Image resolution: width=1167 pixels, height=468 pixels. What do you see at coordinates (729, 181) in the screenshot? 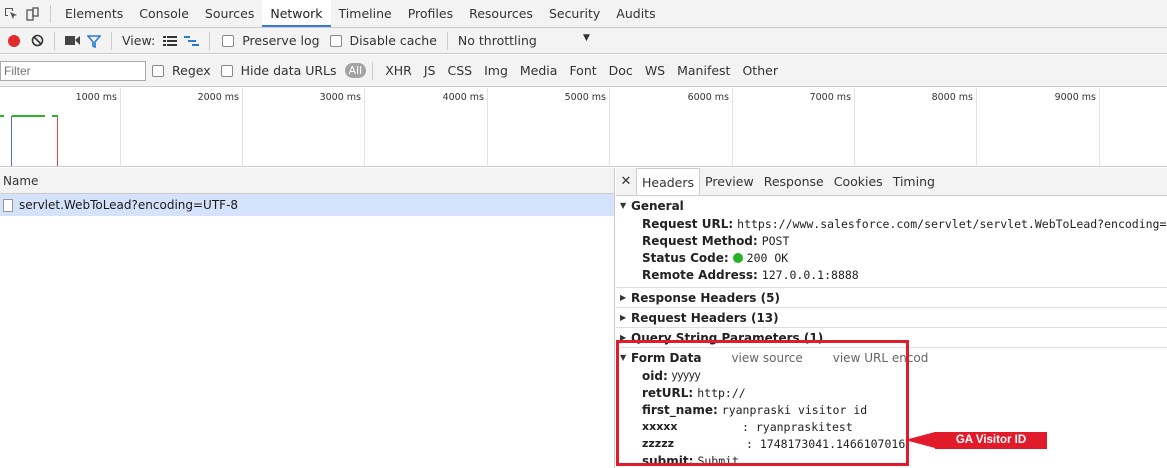
I see `tab-preview: Preview` at bounding box center [729, 181].